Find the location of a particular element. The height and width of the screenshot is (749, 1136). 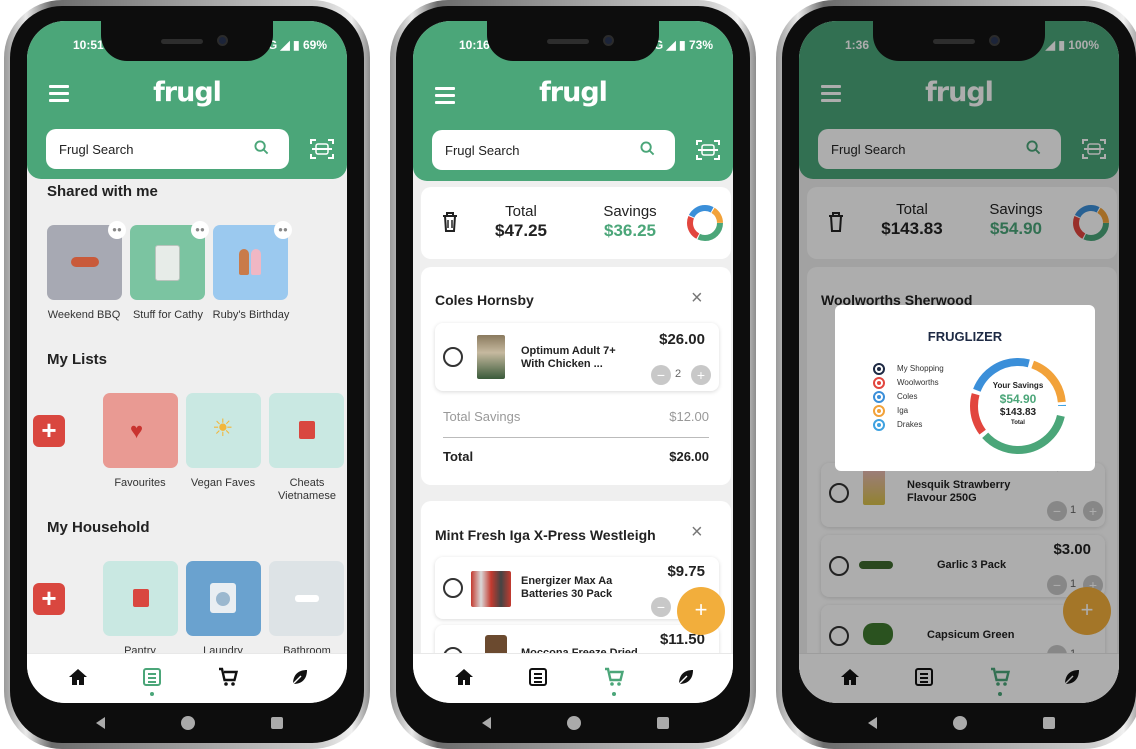

list-label: Vegan Faves is located at coordinates (223, 483).